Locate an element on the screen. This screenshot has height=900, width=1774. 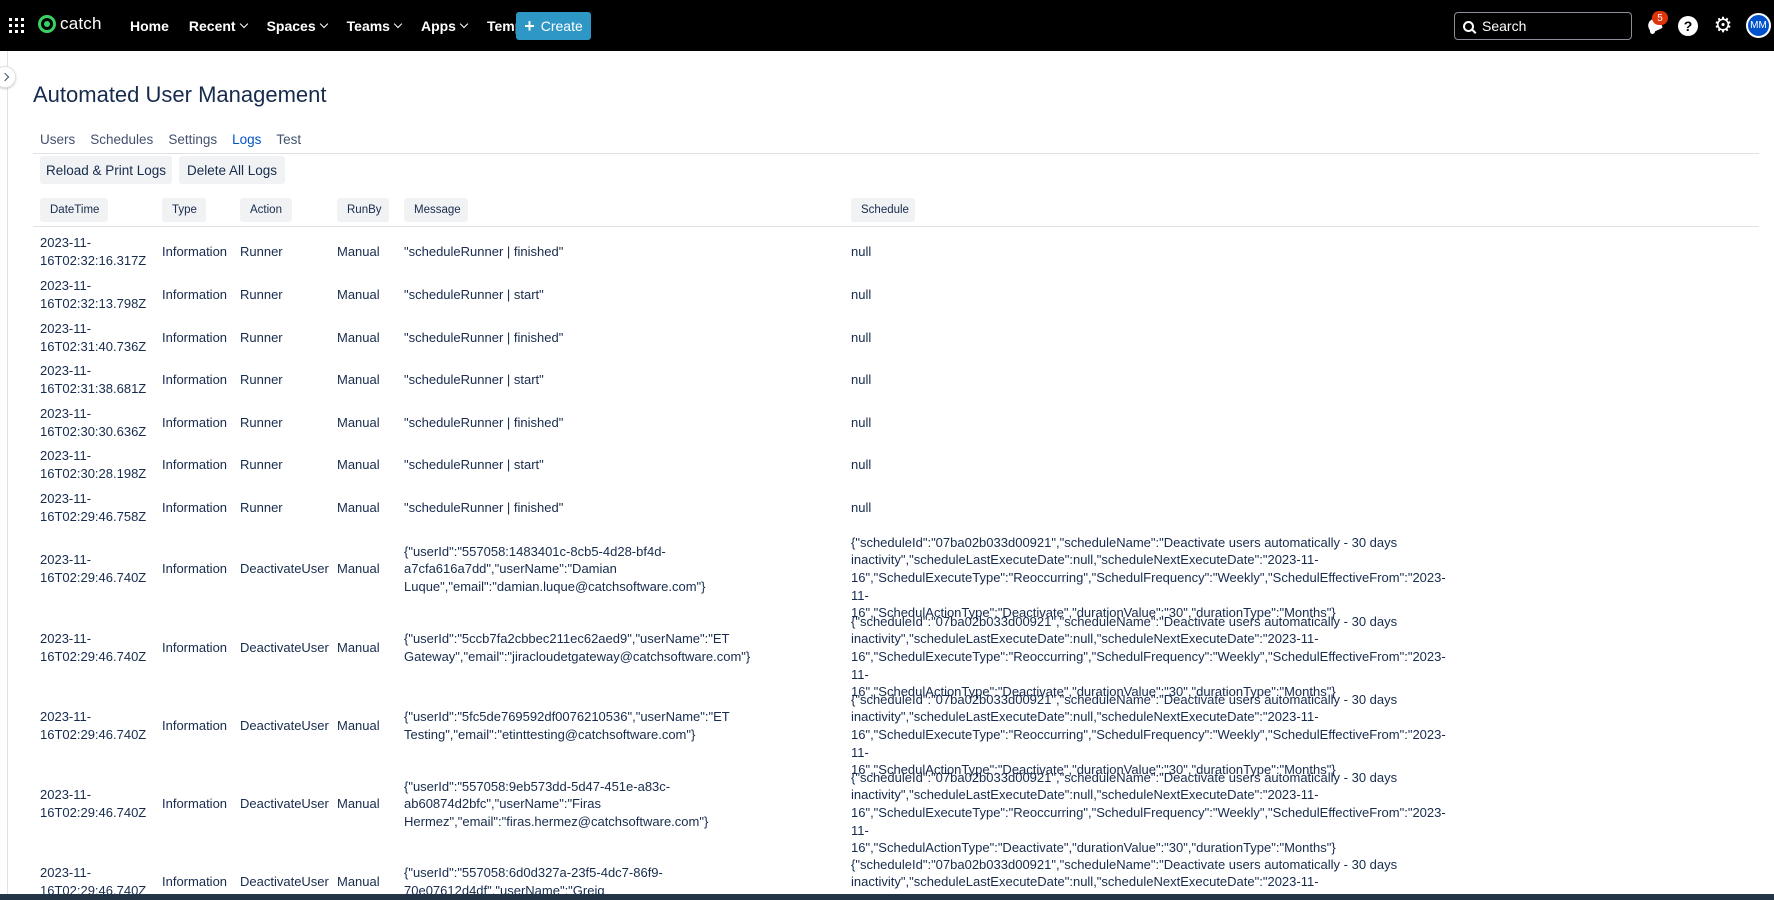
tab-settings: Settings is located at coordinates (192, 143).